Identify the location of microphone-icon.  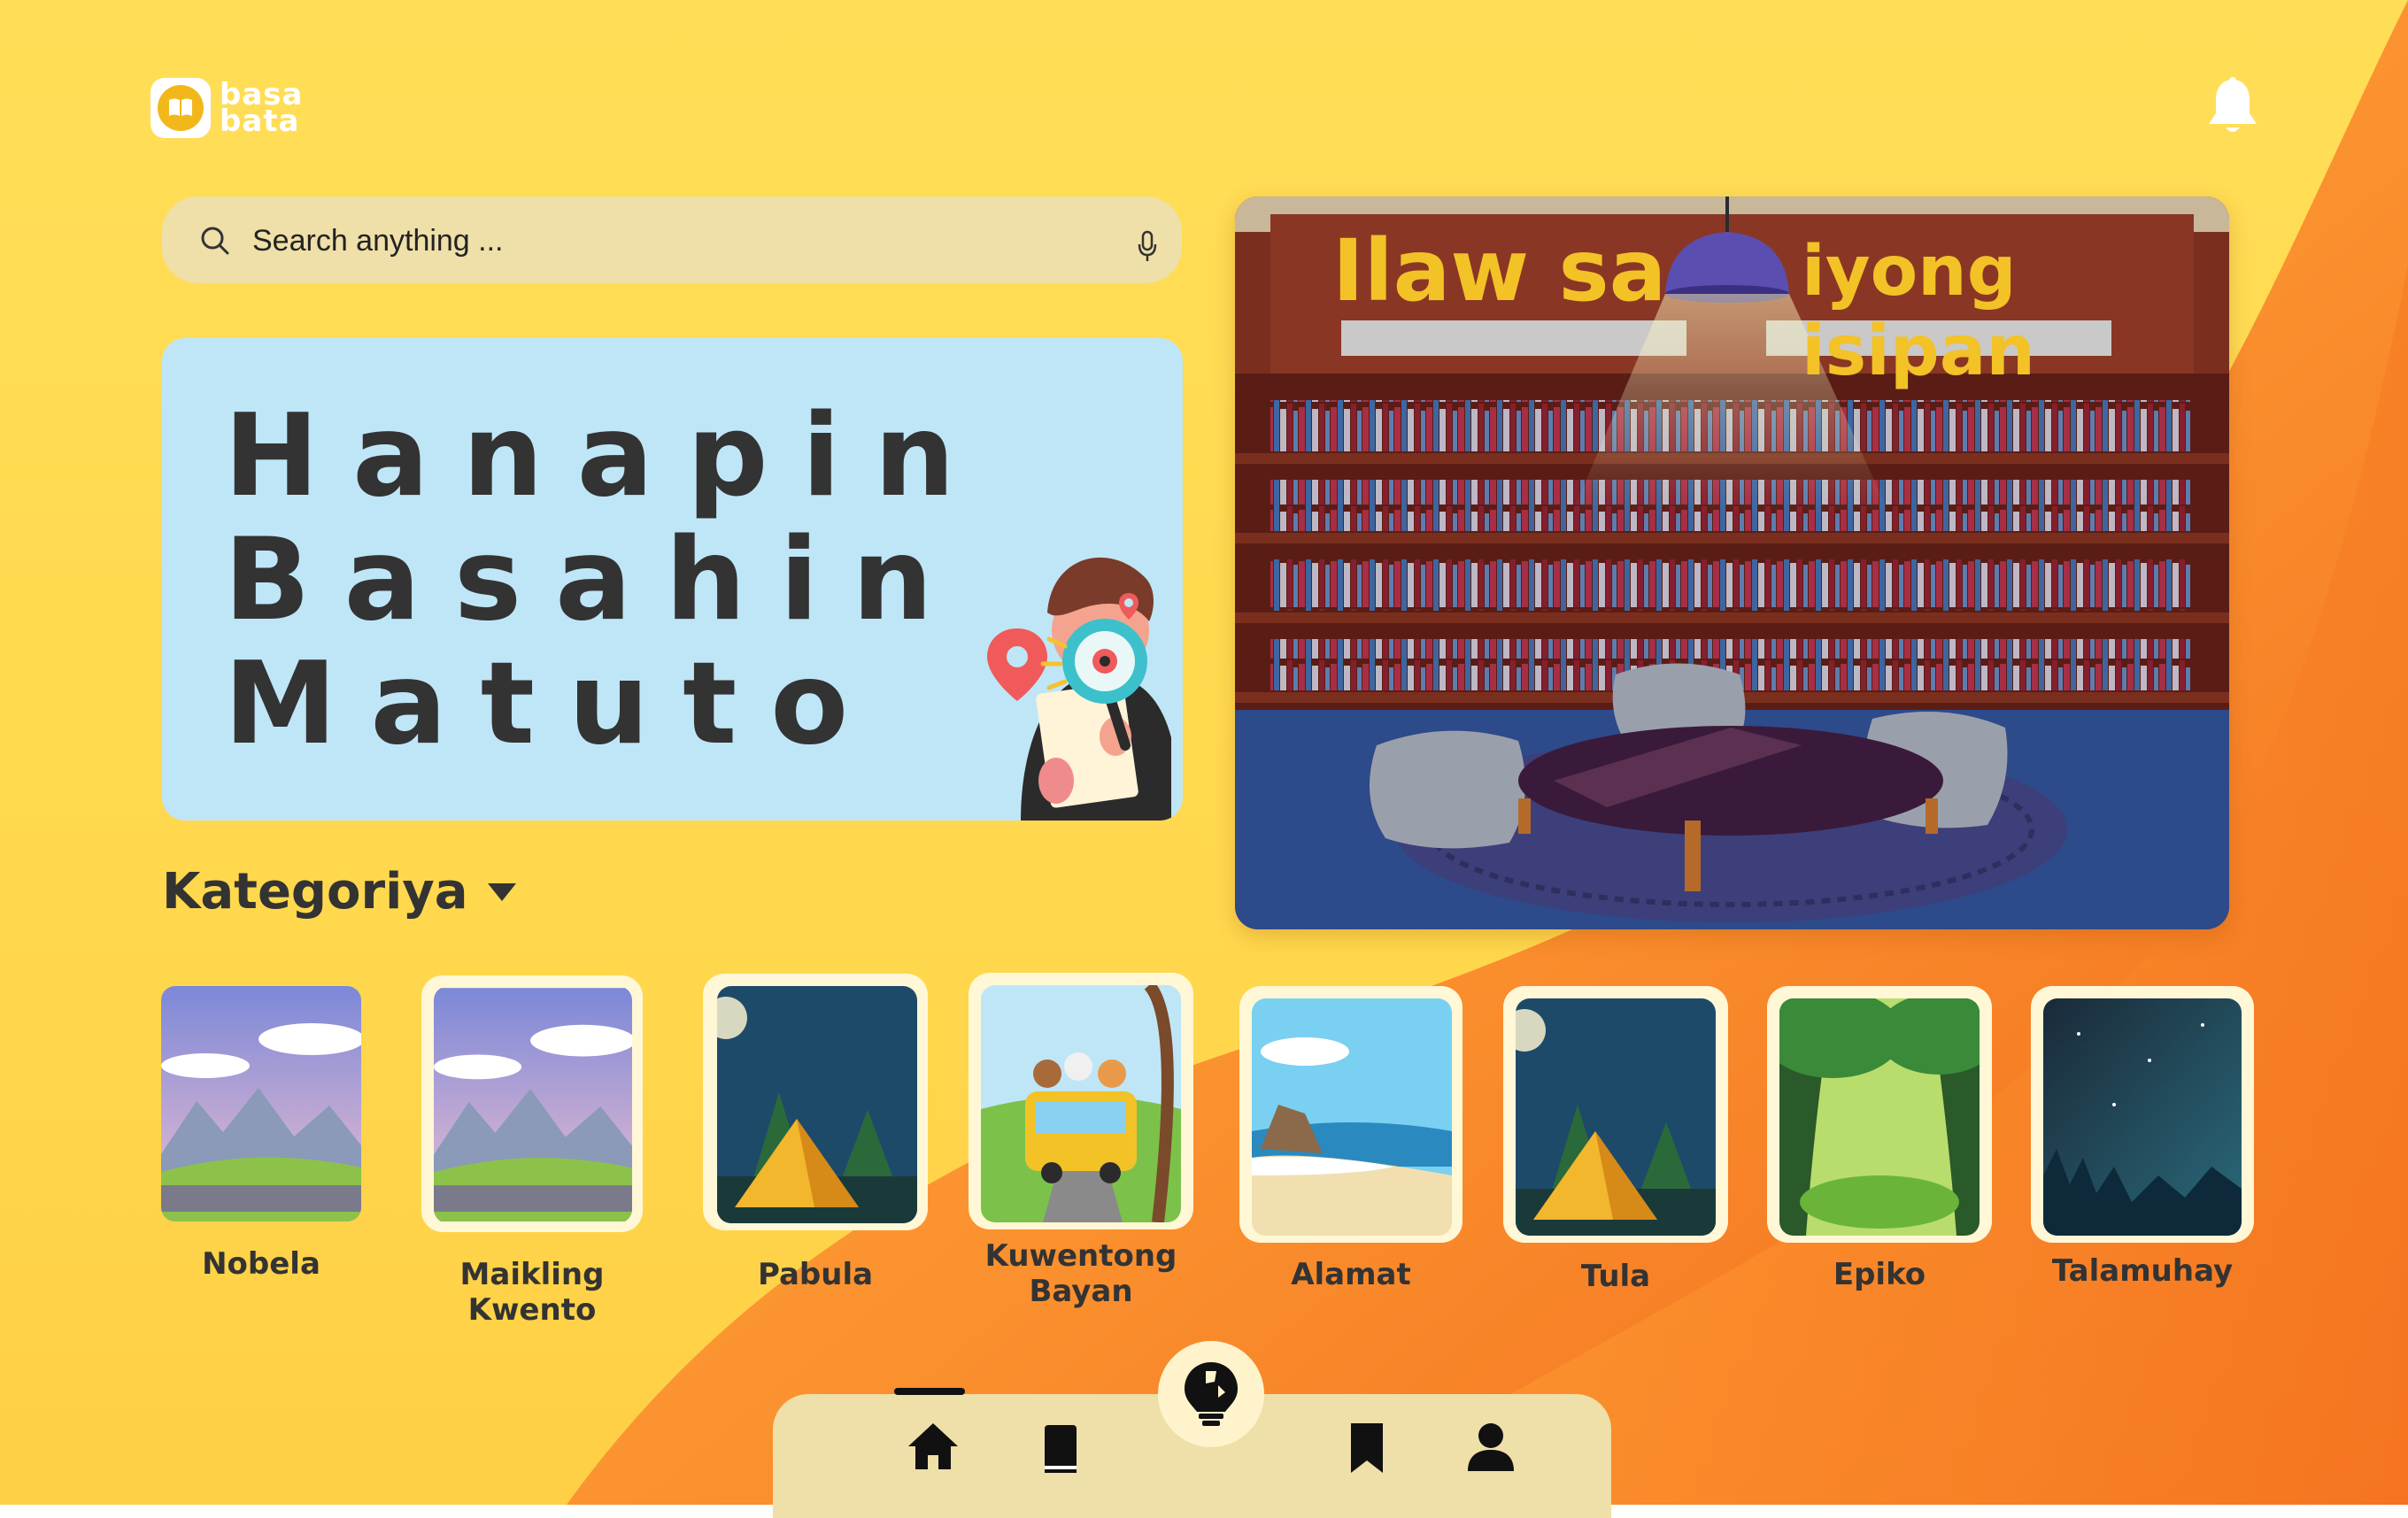
(1148, 246).